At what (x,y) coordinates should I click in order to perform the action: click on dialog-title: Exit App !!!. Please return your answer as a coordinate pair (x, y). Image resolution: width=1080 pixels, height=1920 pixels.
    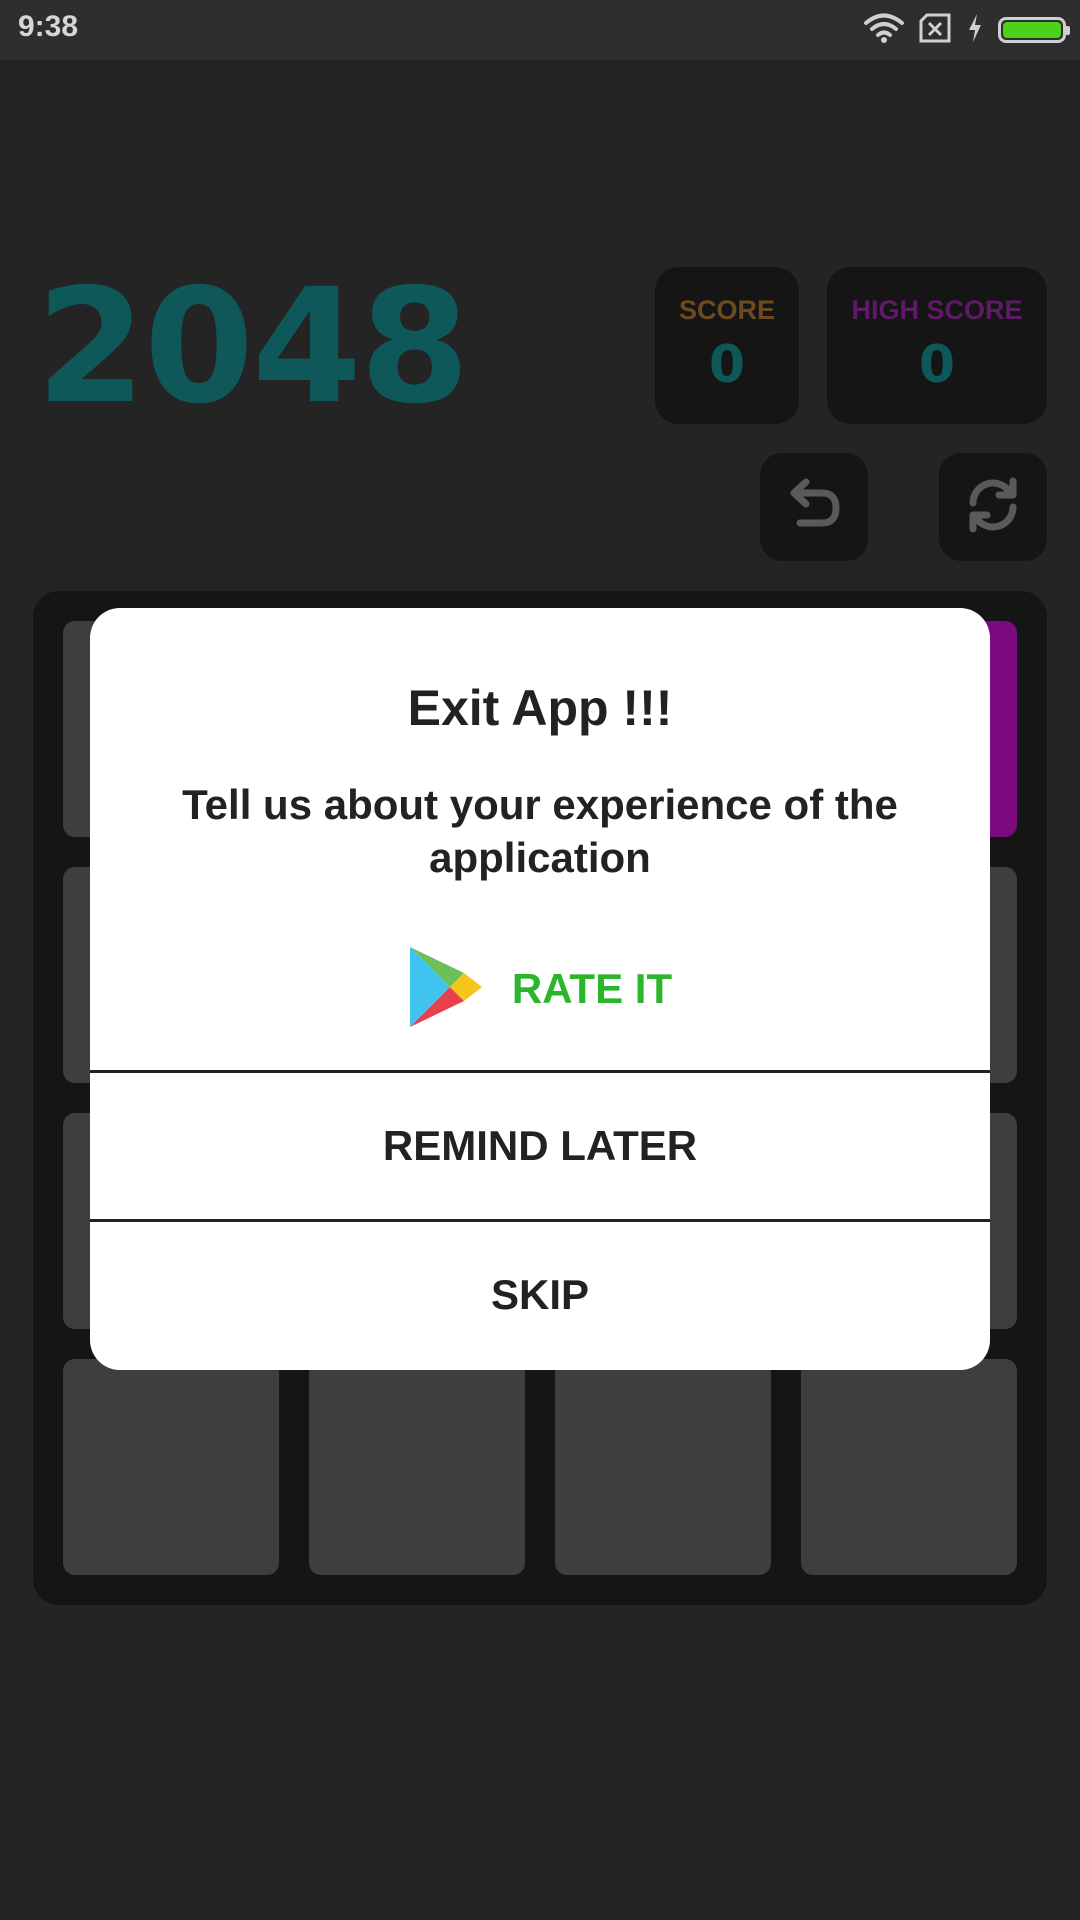
    Looking at the image, I should click on (540, 708).